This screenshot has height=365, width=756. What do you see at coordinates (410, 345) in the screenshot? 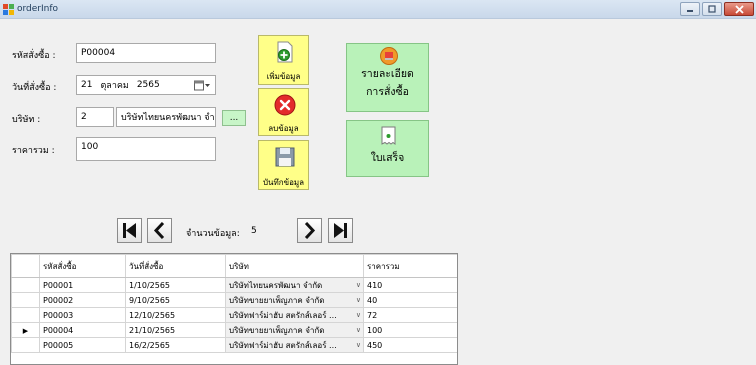
I see `cell-total: 450` at bounding box center [410, 345].